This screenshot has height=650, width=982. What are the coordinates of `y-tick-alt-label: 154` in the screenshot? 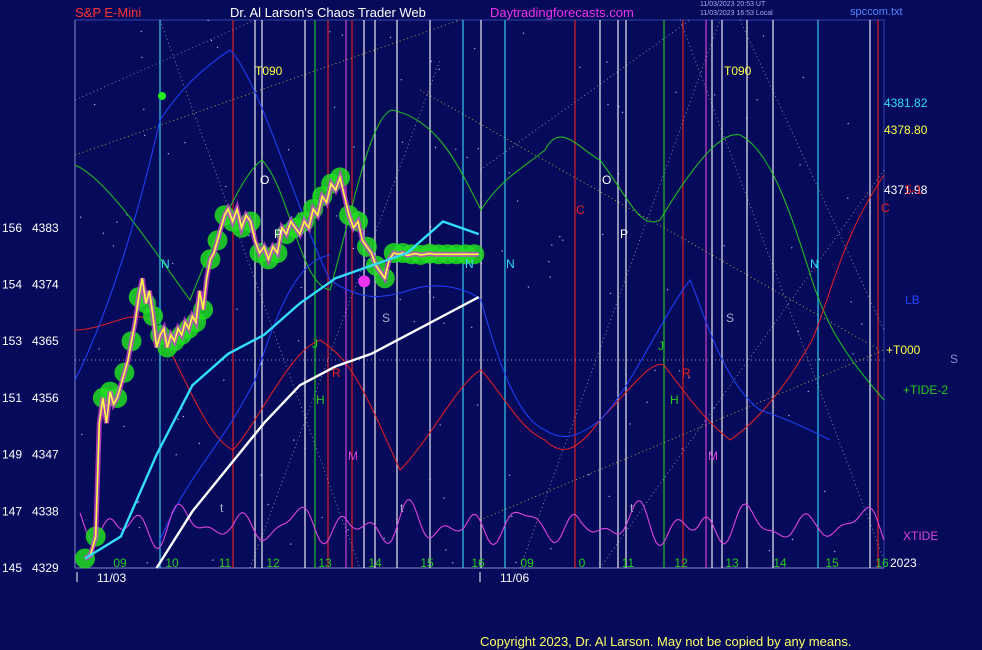 It's located at (12, 285).